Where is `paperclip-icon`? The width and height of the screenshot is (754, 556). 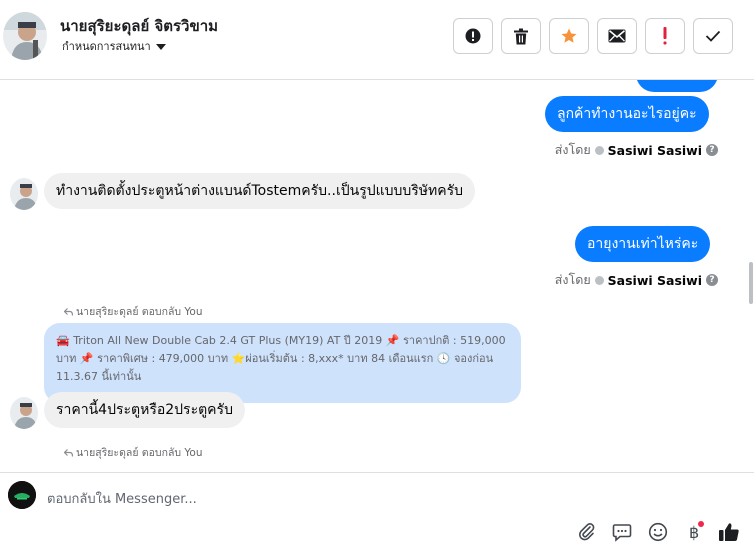 paperclip-icon is located at coordinates (586, 532).